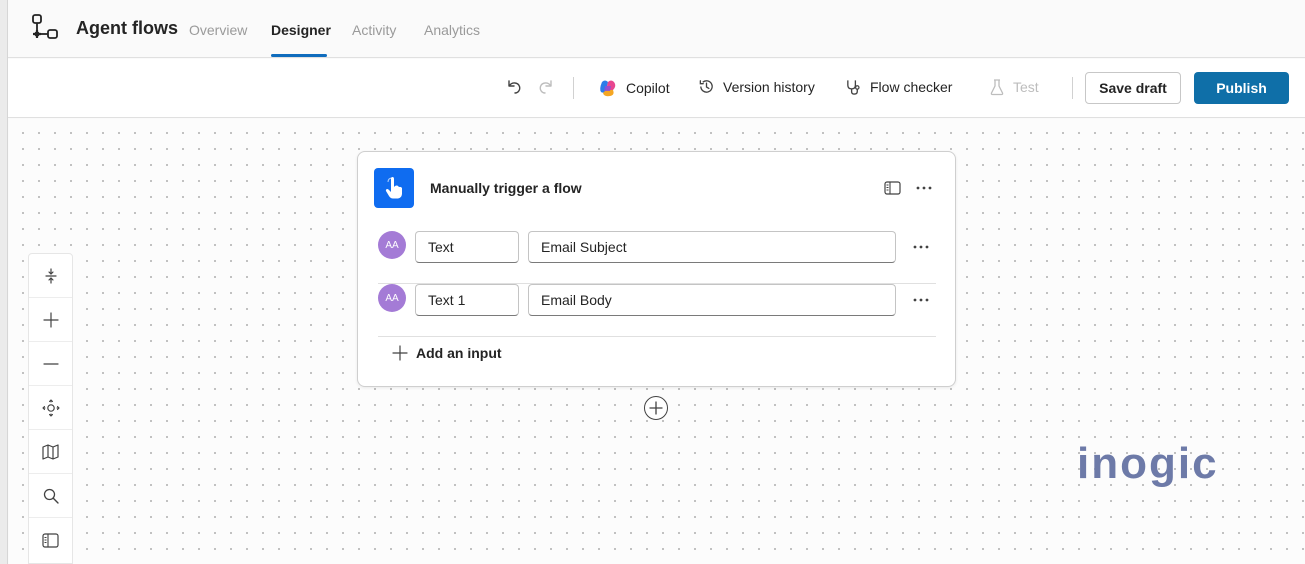 The height and width of the screenshot is (564, 1305). I want to click on center-view-button, so click(50, 408).